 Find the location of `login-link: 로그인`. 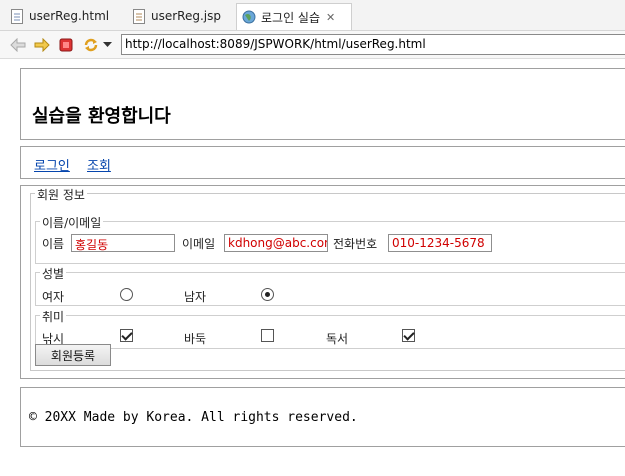

login-link: 로그인 is located at coordinates (52, 164).